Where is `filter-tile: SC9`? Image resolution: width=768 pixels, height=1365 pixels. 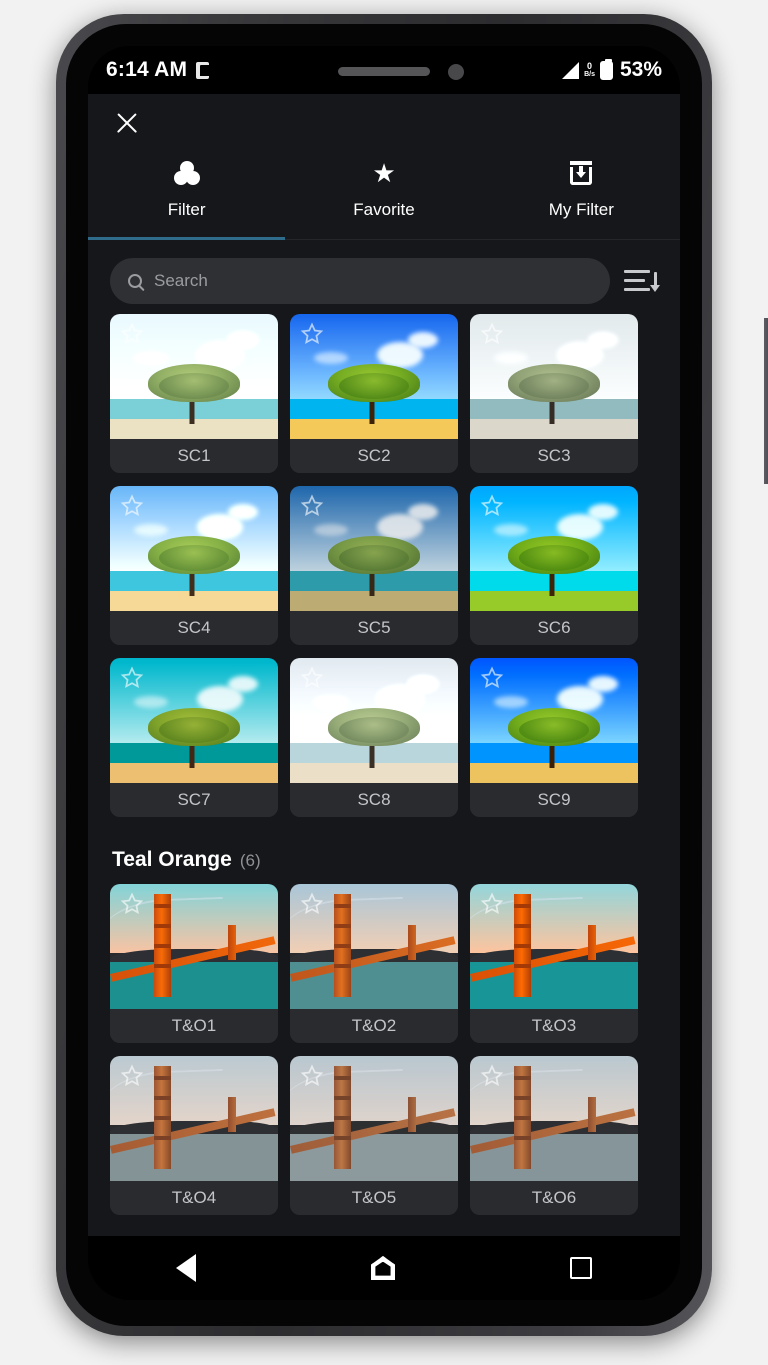 filter-tile: SC9 is located at coordinates (554, 737).